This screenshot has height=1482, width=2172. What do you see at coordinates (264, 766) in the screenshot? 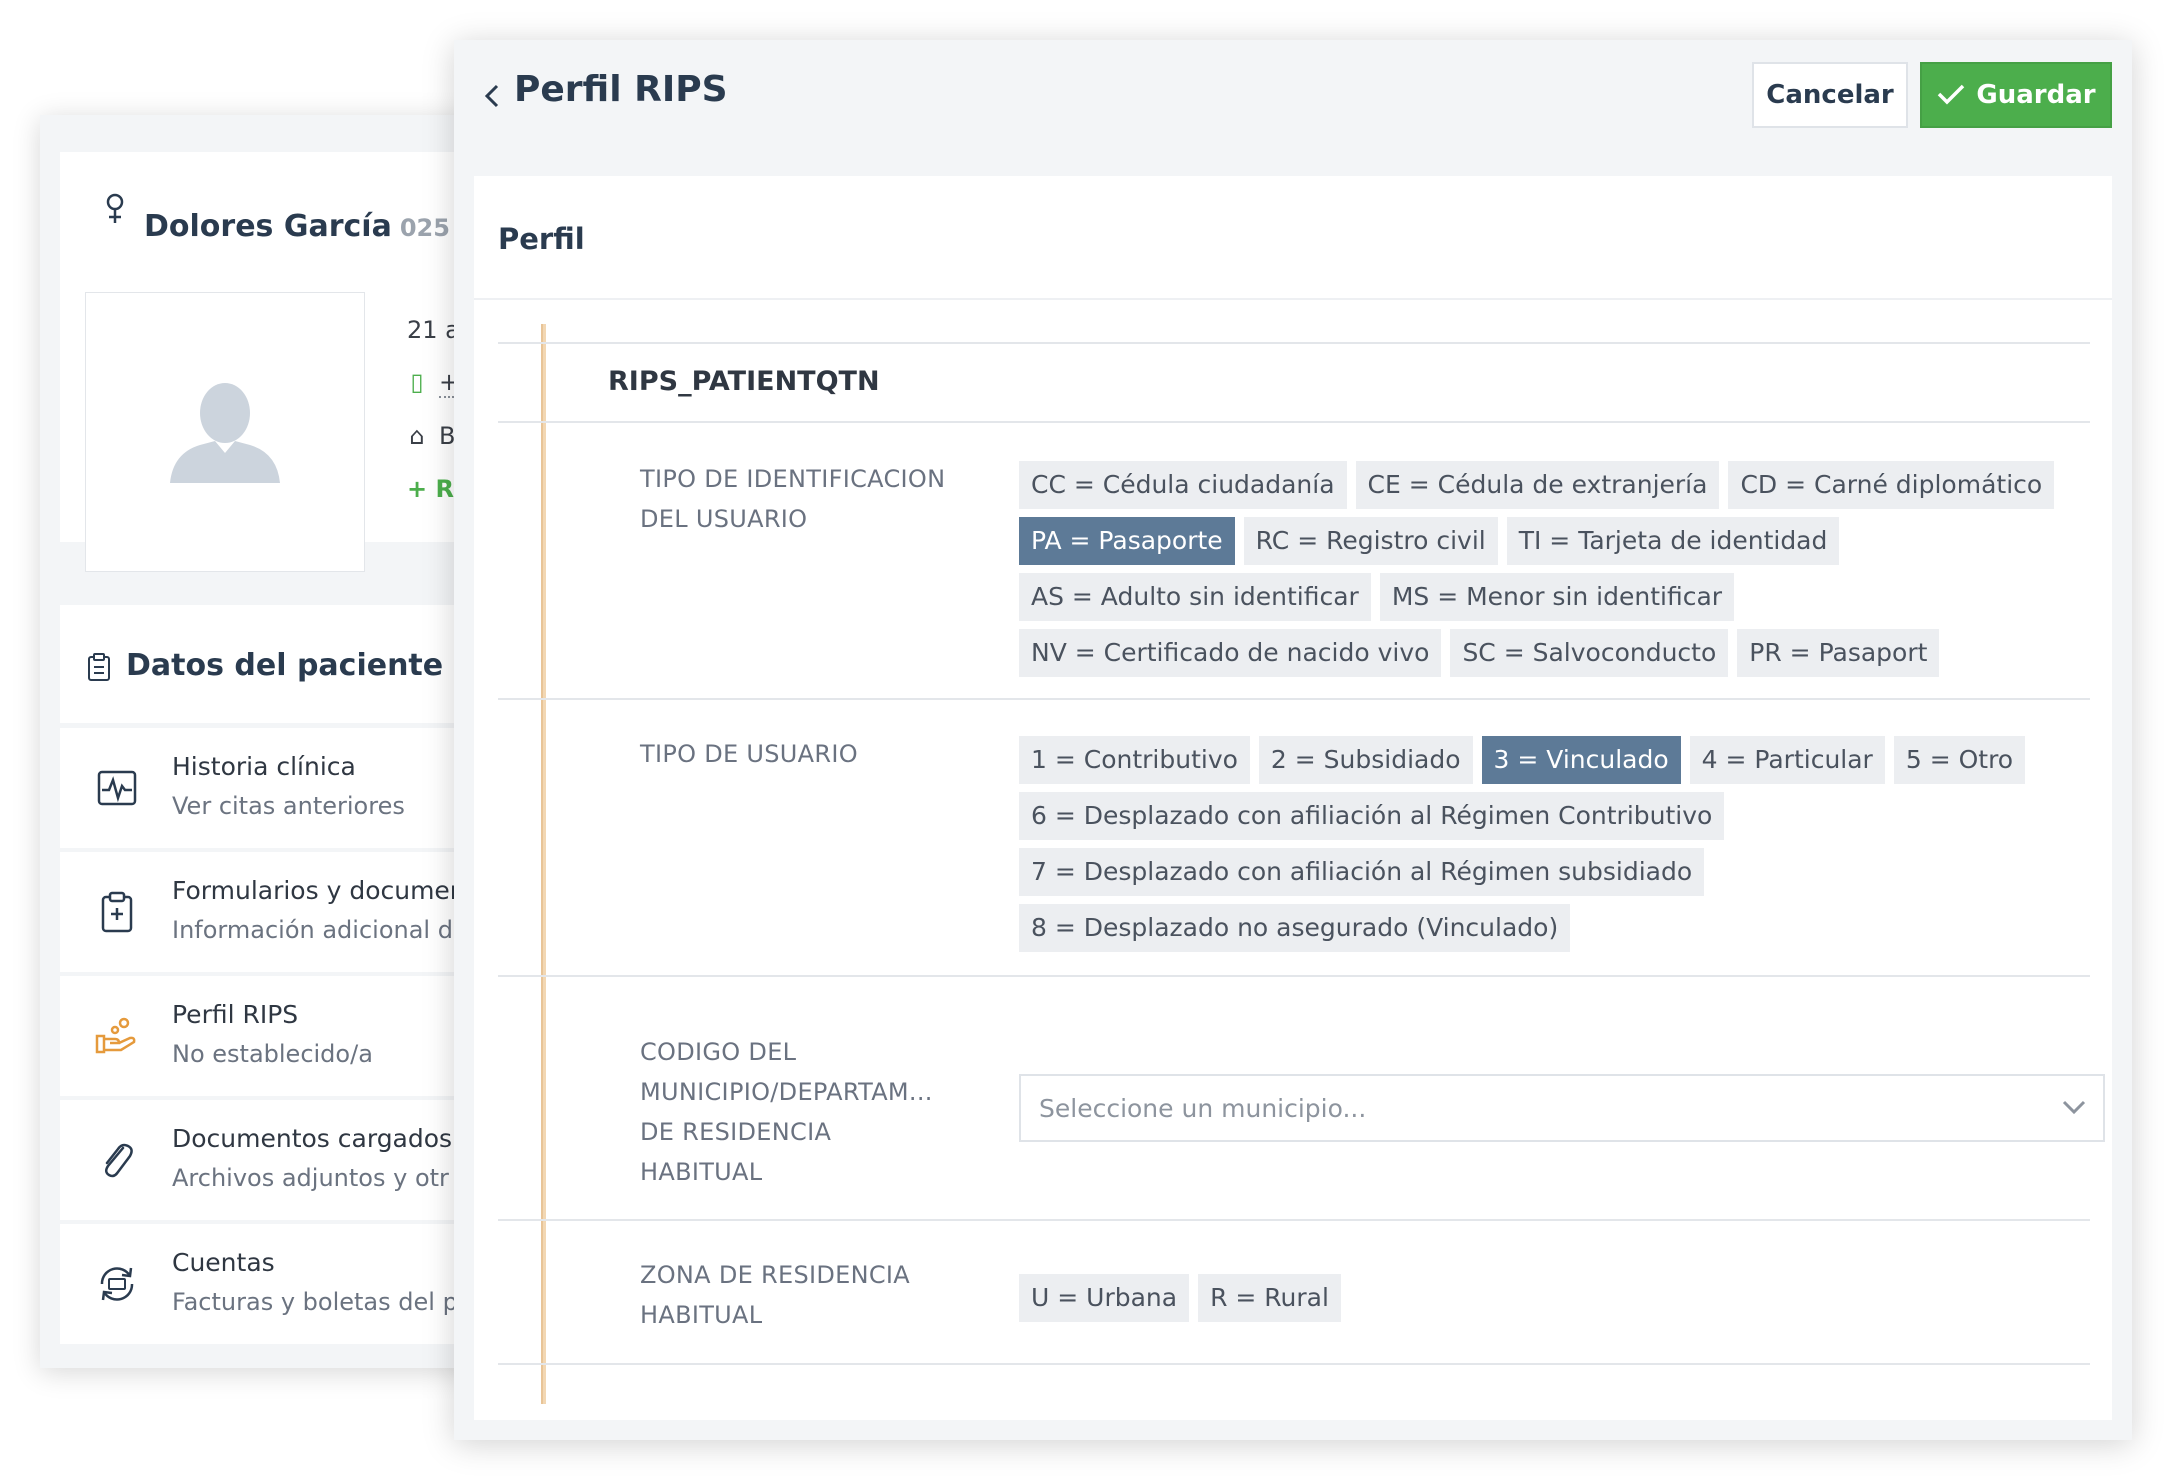
I see `menu-item-title: Historia clínica` at bounding box center [264, 766].